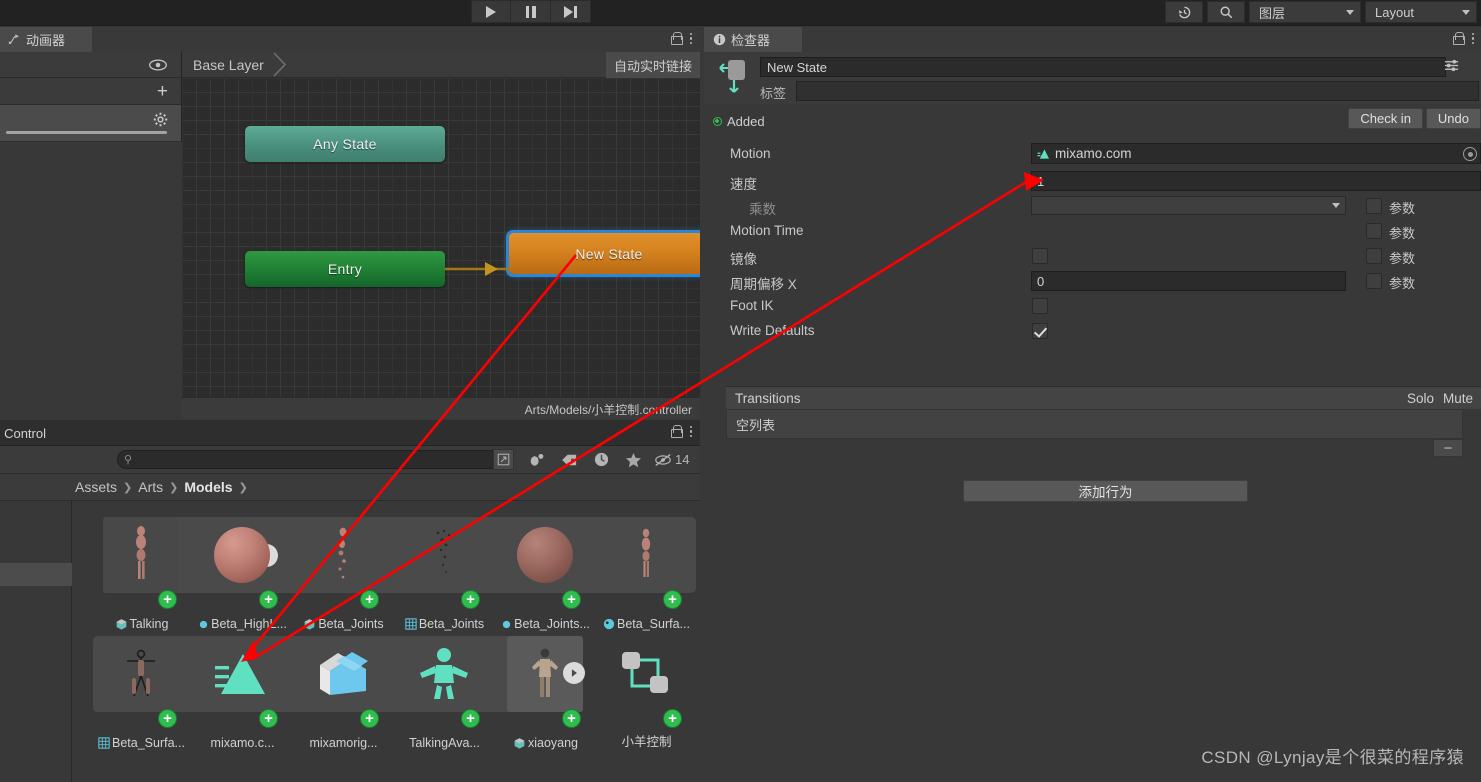 The height and width of the screenshot is (782, 1481). What do you see at coordinates (633, 459) in the screenshot?
I see `filter-favorites-button` at bounding box center [633, 459].